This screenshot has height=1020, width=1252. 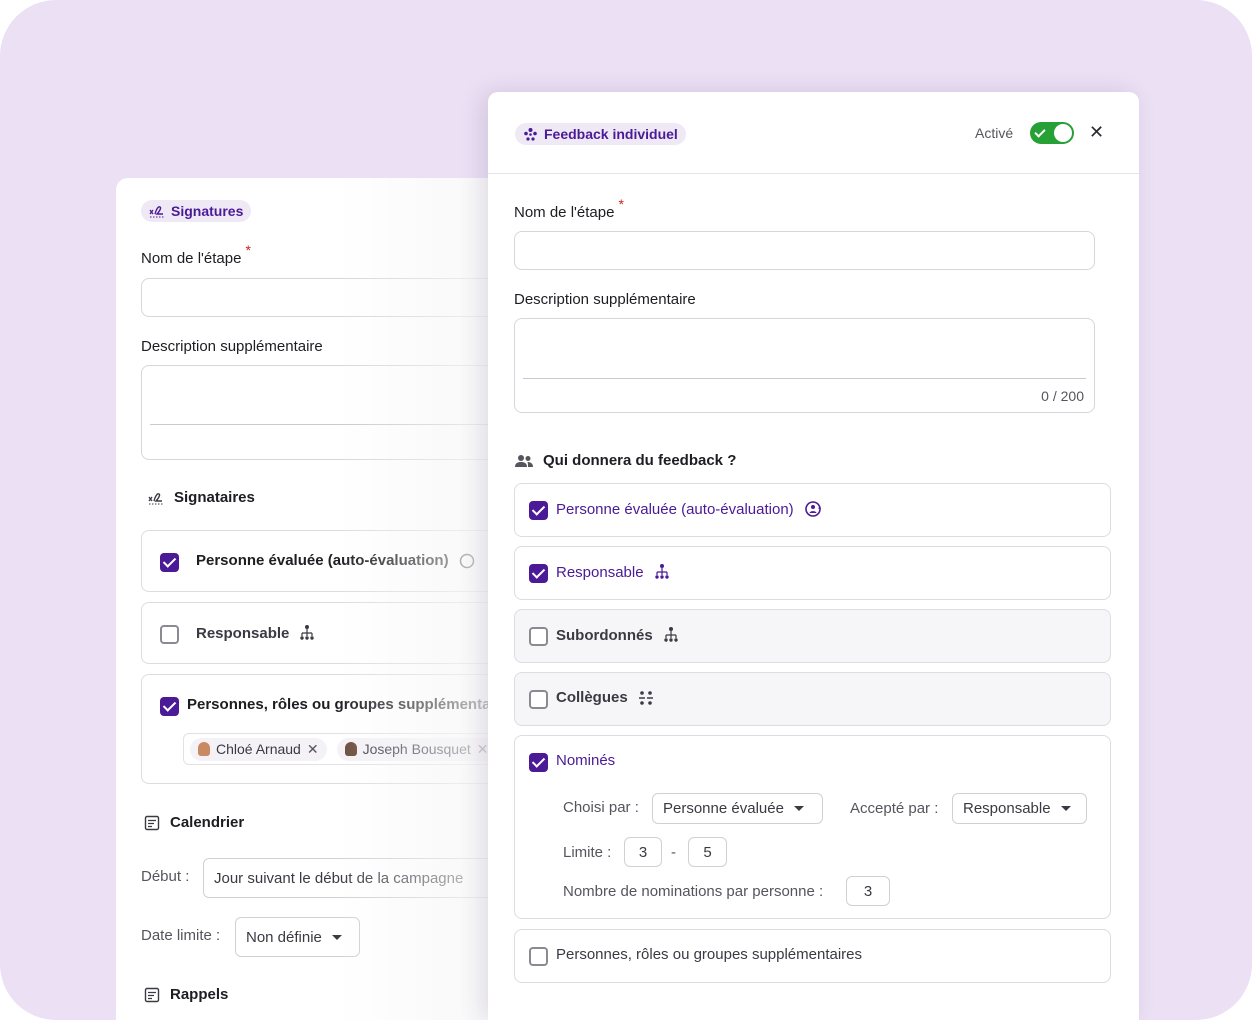 I want to click on signer-manager-checkbox, so click(x=169, y=634).